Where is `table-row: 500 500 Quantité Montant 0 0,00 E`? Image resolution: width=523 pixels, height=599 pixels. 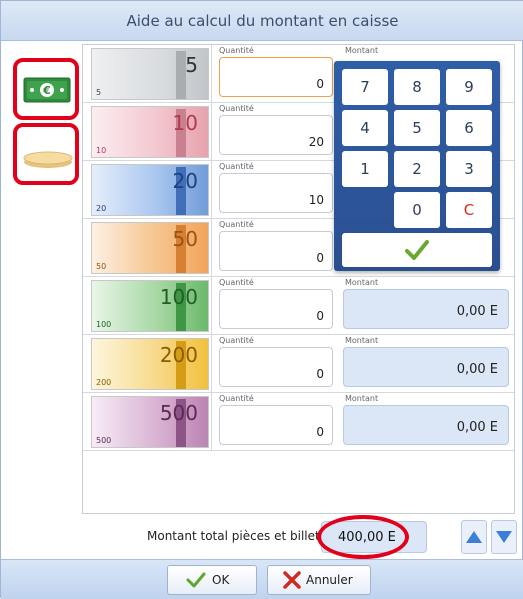 table-row: 500 500 Quantité Montant 0 0,00 E is located at coordinates (298, 422).